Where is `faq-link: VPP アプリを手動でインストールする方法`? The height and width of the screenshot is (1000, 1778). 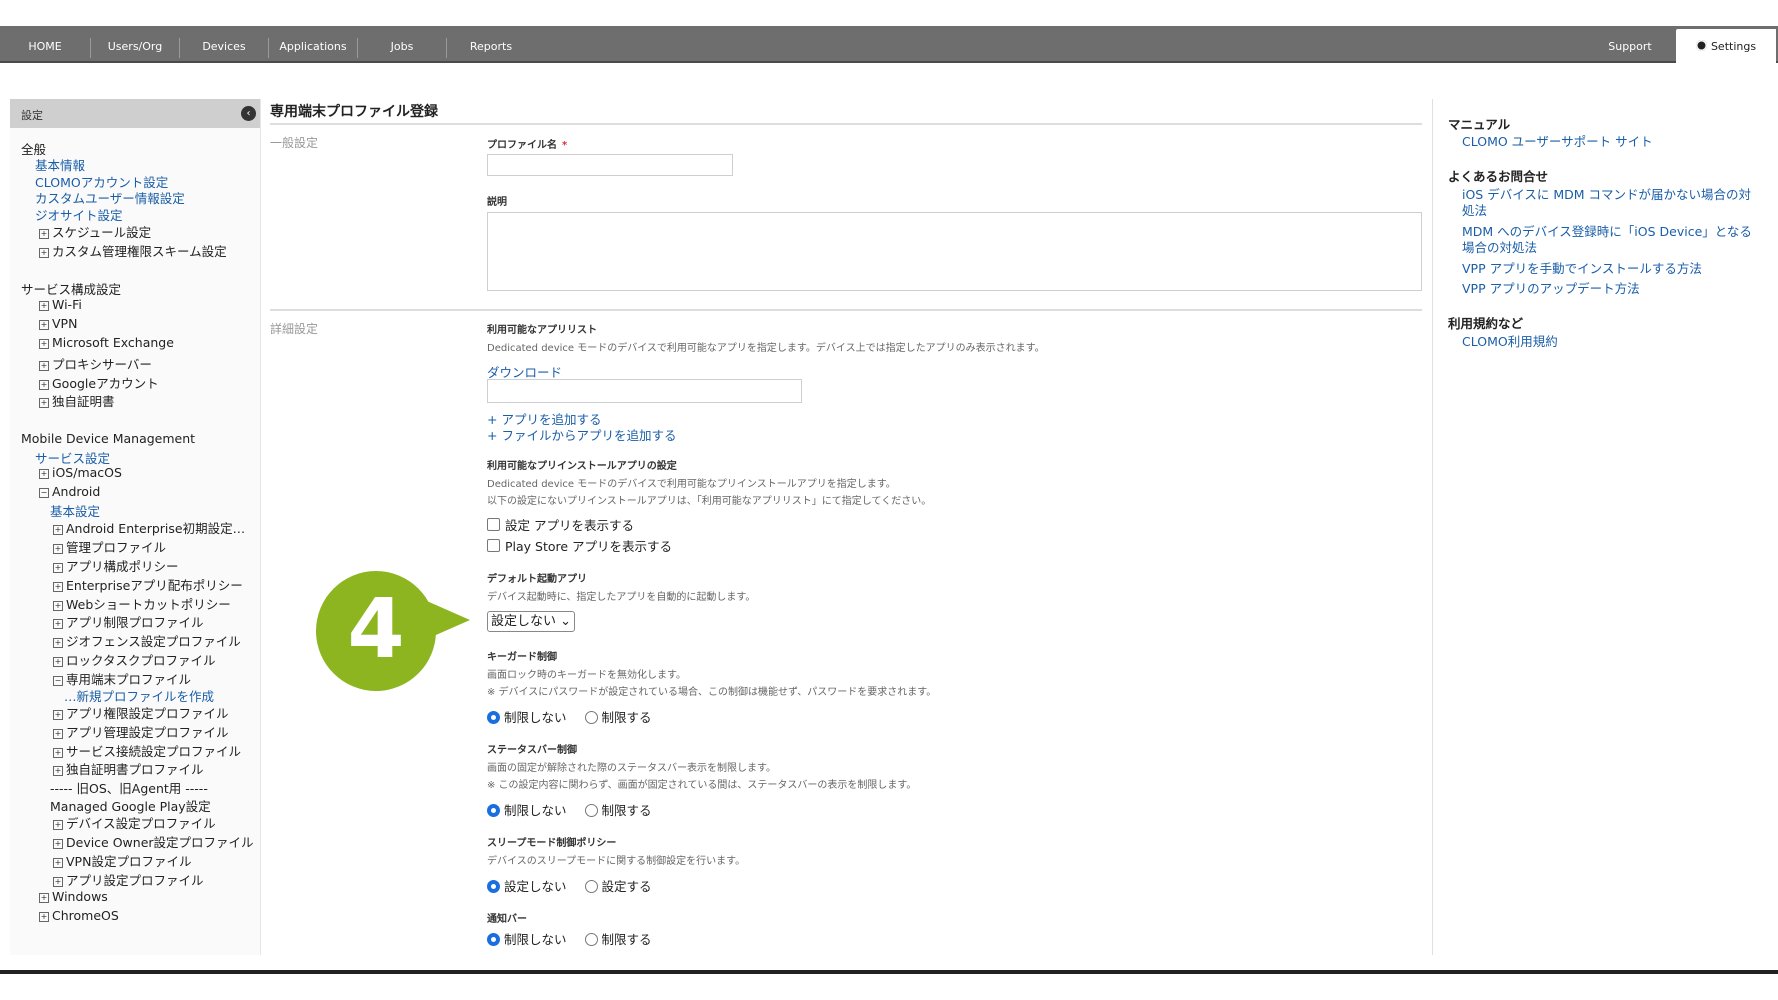 faq-link: VPP アプリを手動でインストールする方法 is located at coordinates (1612, 269).